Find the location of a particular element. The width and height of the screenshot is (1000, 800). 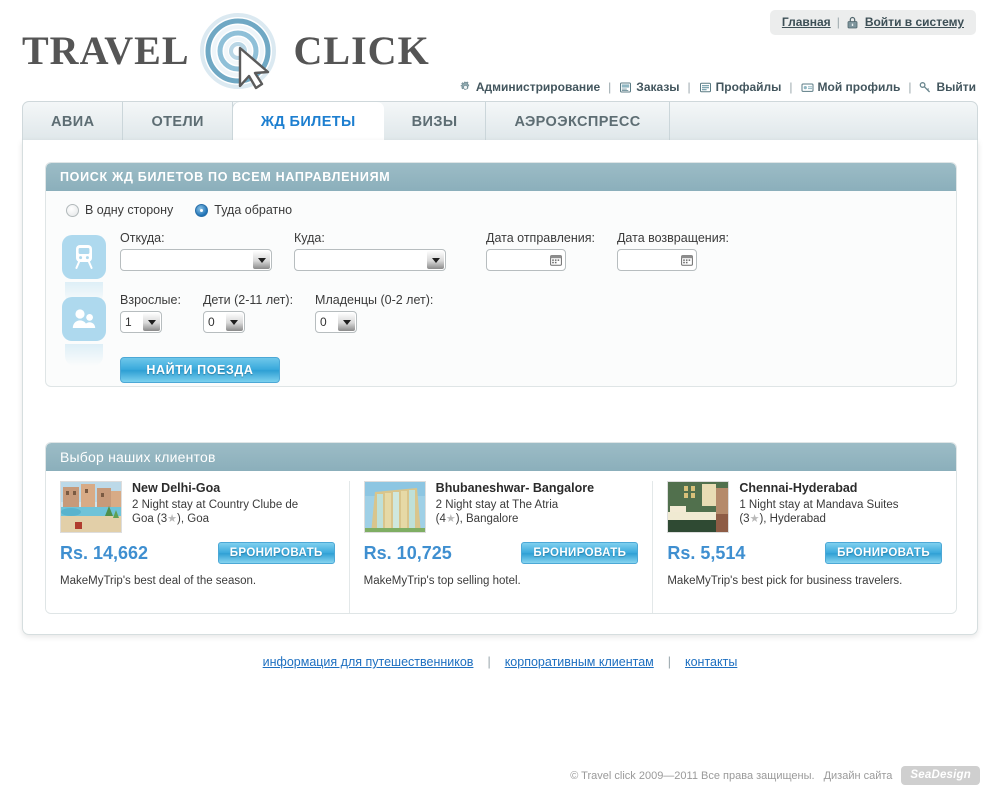

field-return-date: Дата возвращения: is located at coordinates (672, 251).